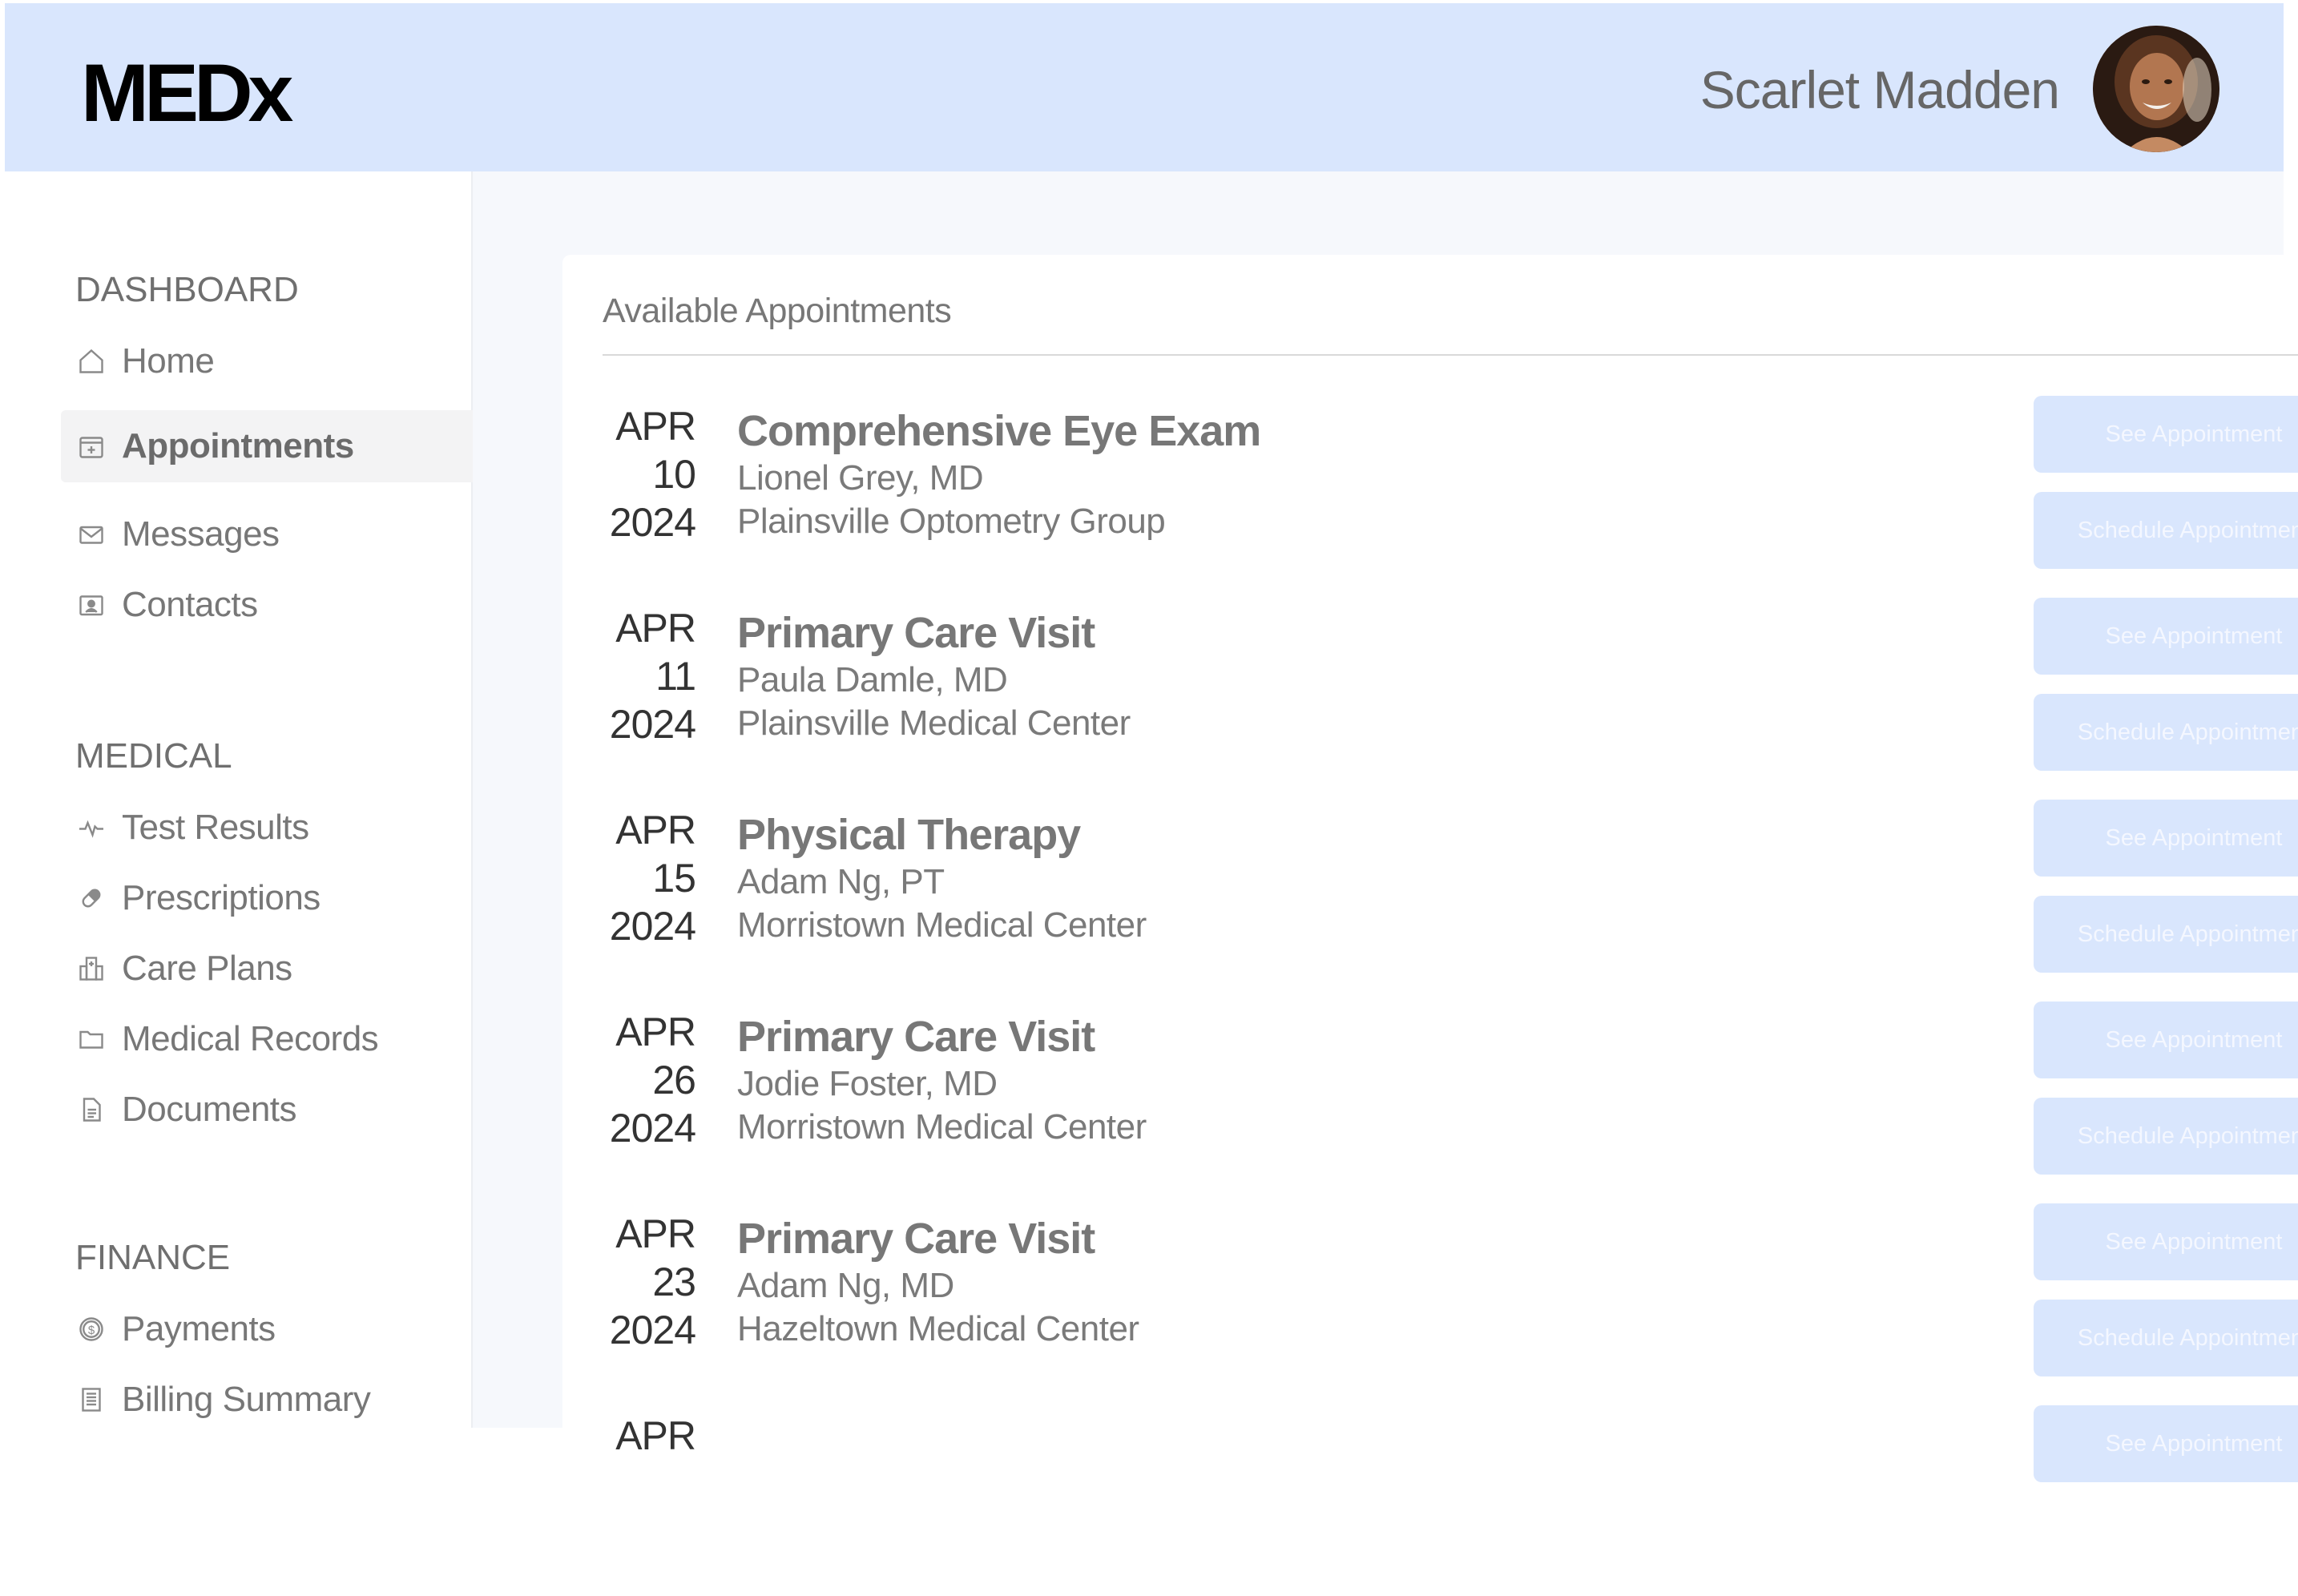 This screenshot has height=1596, width=2298. Describe the element at coordinates (649, 1080) in the screenshot. I see `appointment-date: APR 26 2024` at that location.